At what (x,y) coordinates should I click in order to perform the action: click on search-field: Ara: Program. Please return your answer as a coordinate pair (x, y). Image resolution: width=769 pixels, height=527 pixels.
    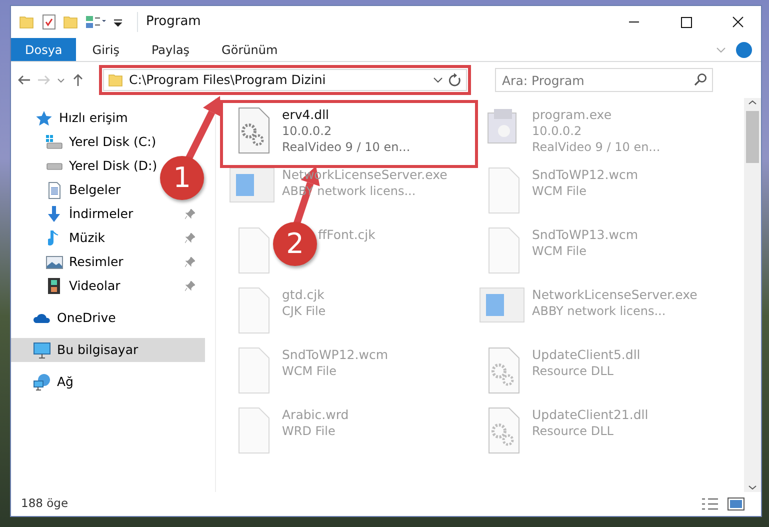
    Looking at the image, I should click on (604, 80).